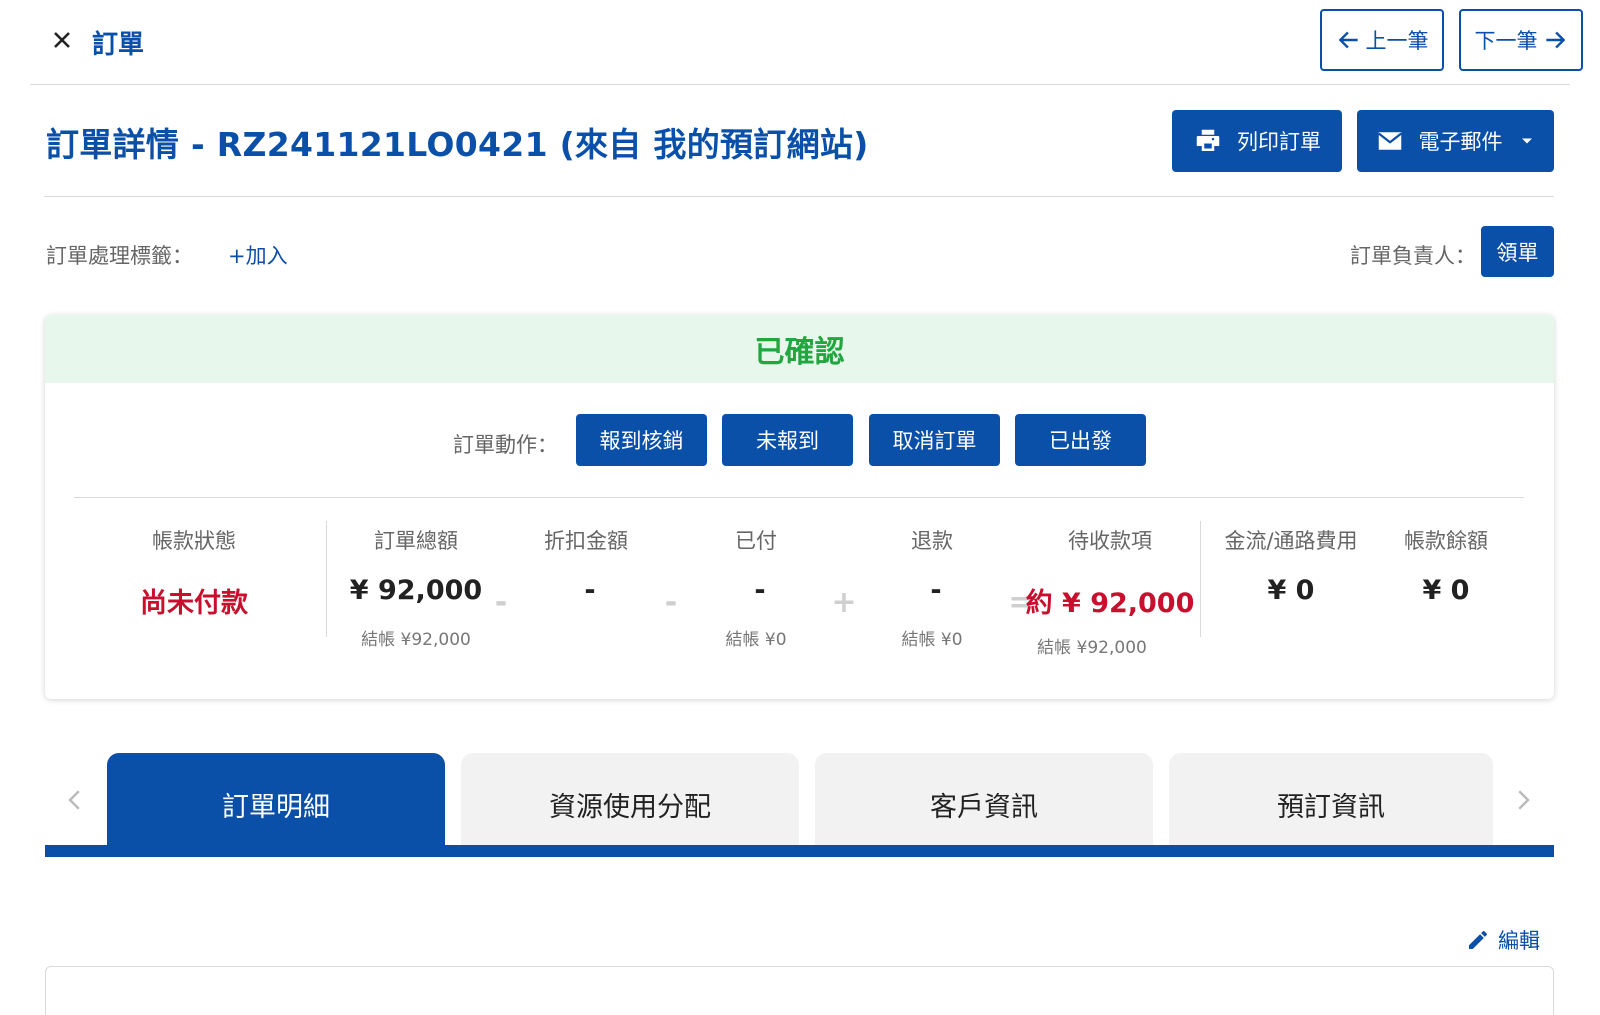 This screenshot has width=1600, height=1015. What do you see at coordinates (806, 42) in the screenshot?
I see `top-bar: 訂單 上一筆 下一筆` at bounding box center [806, 42].